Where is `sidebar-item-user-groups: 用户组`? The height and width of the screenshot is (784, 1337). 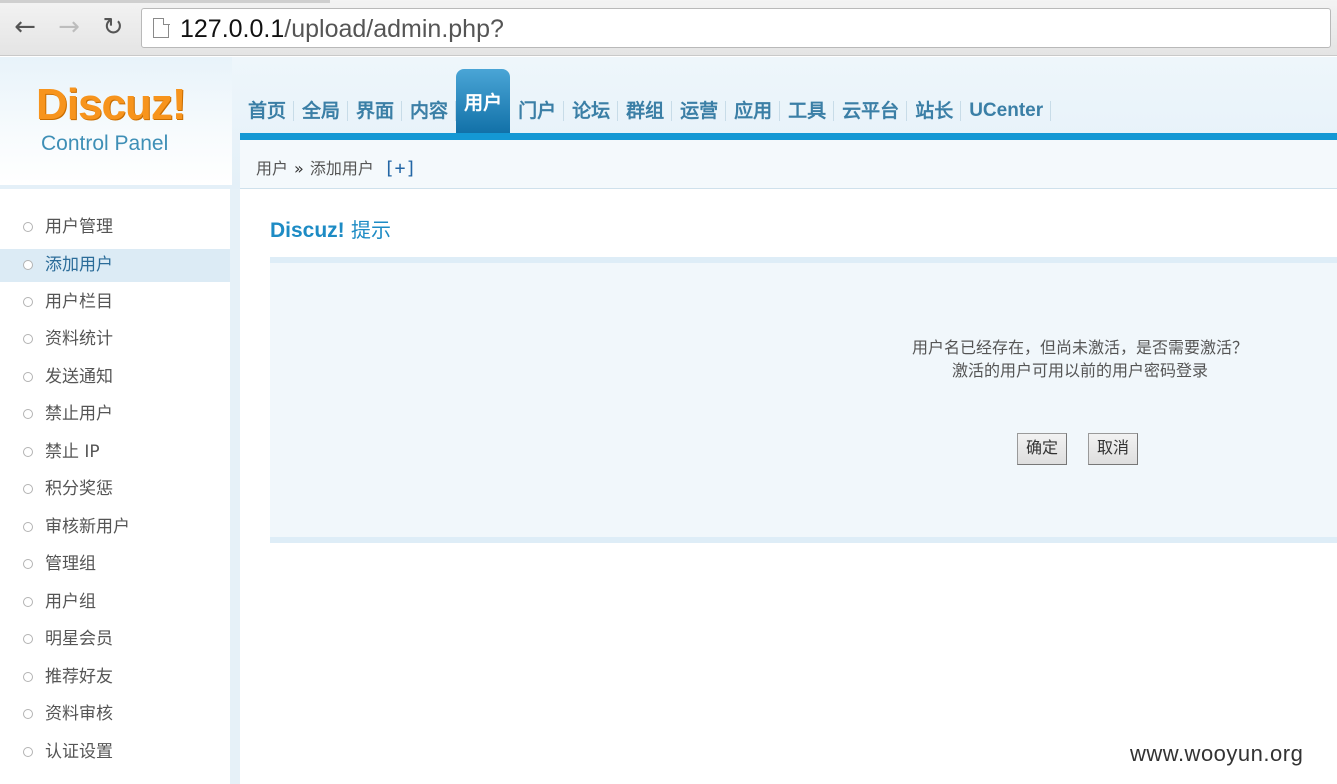 sidebar-item-user-groups: 用户组 is located at coordinates (115, 603).